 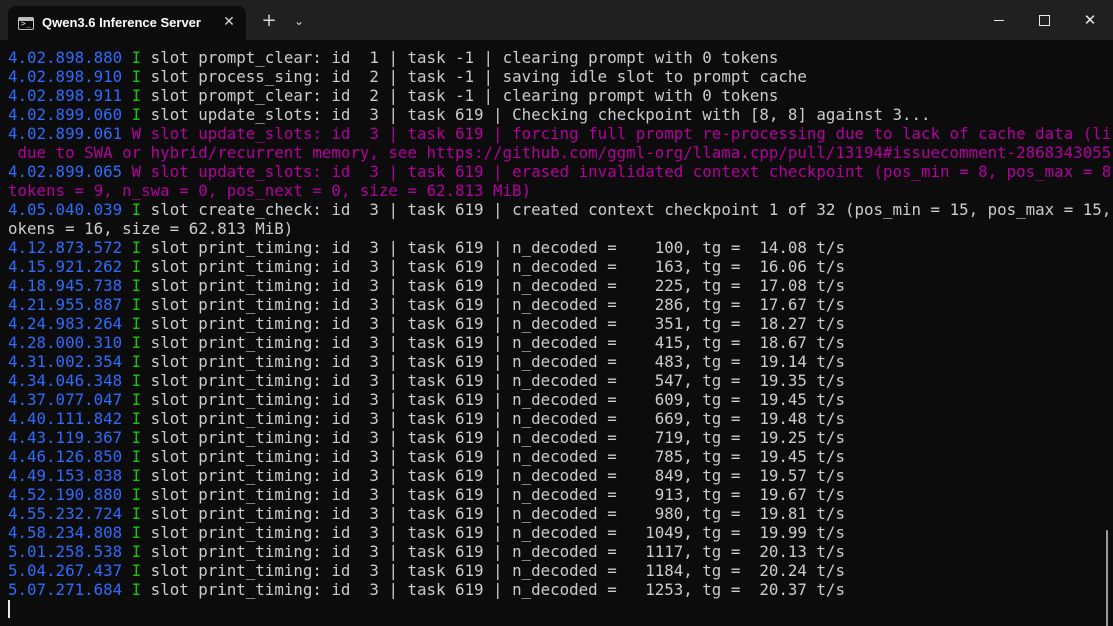 I want to click on log-timestamp: 5.04.267.437, so click(x=65, y=570).